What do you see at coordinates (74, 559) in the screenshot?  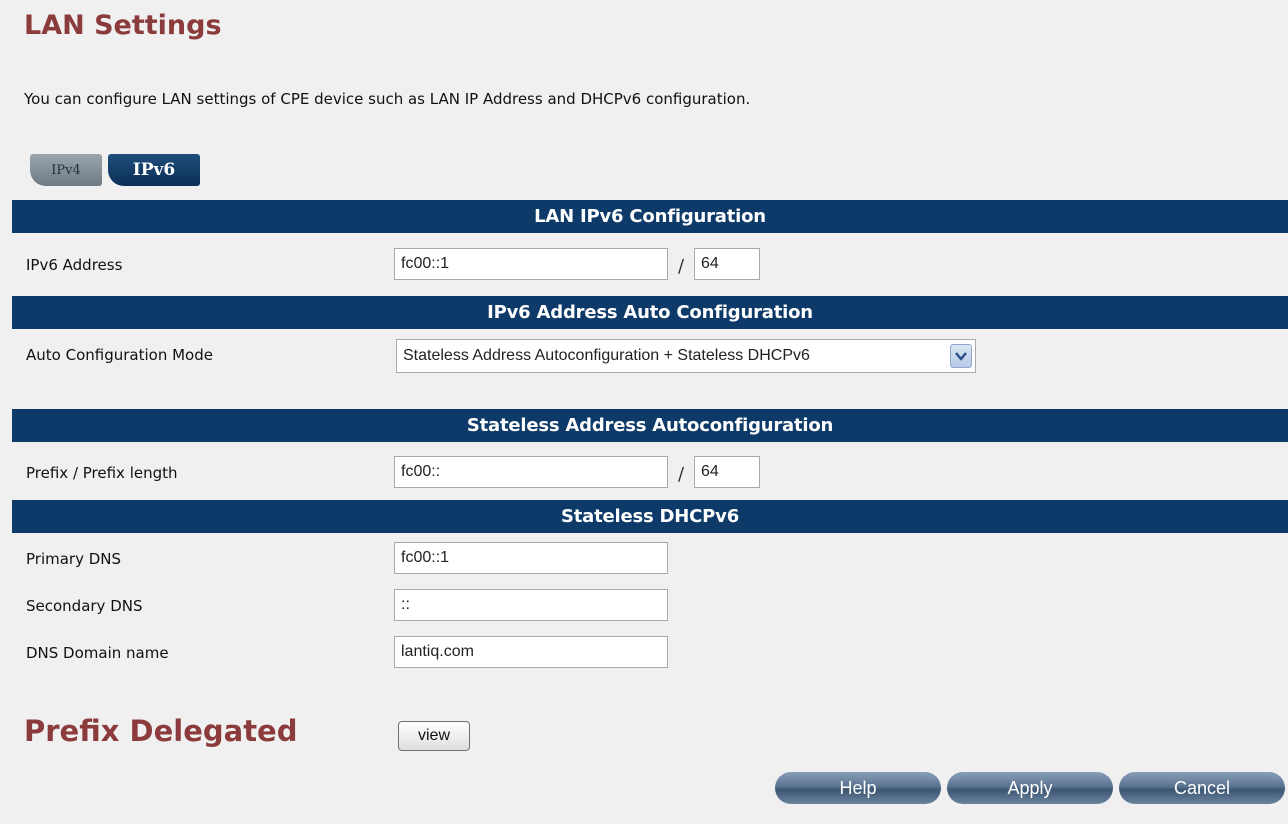 I see `primary-dns-label: Primary DNS` at bounding box center [74, 559].